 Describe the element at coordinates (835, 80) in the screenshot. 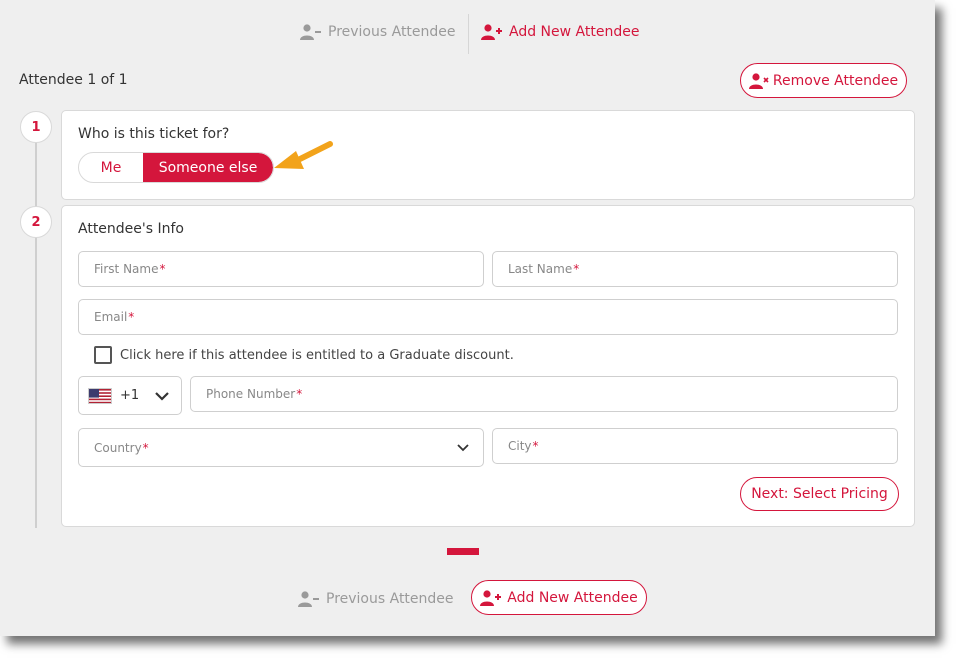

I see `remove-attendee-label: Remove Attendee` at that location.